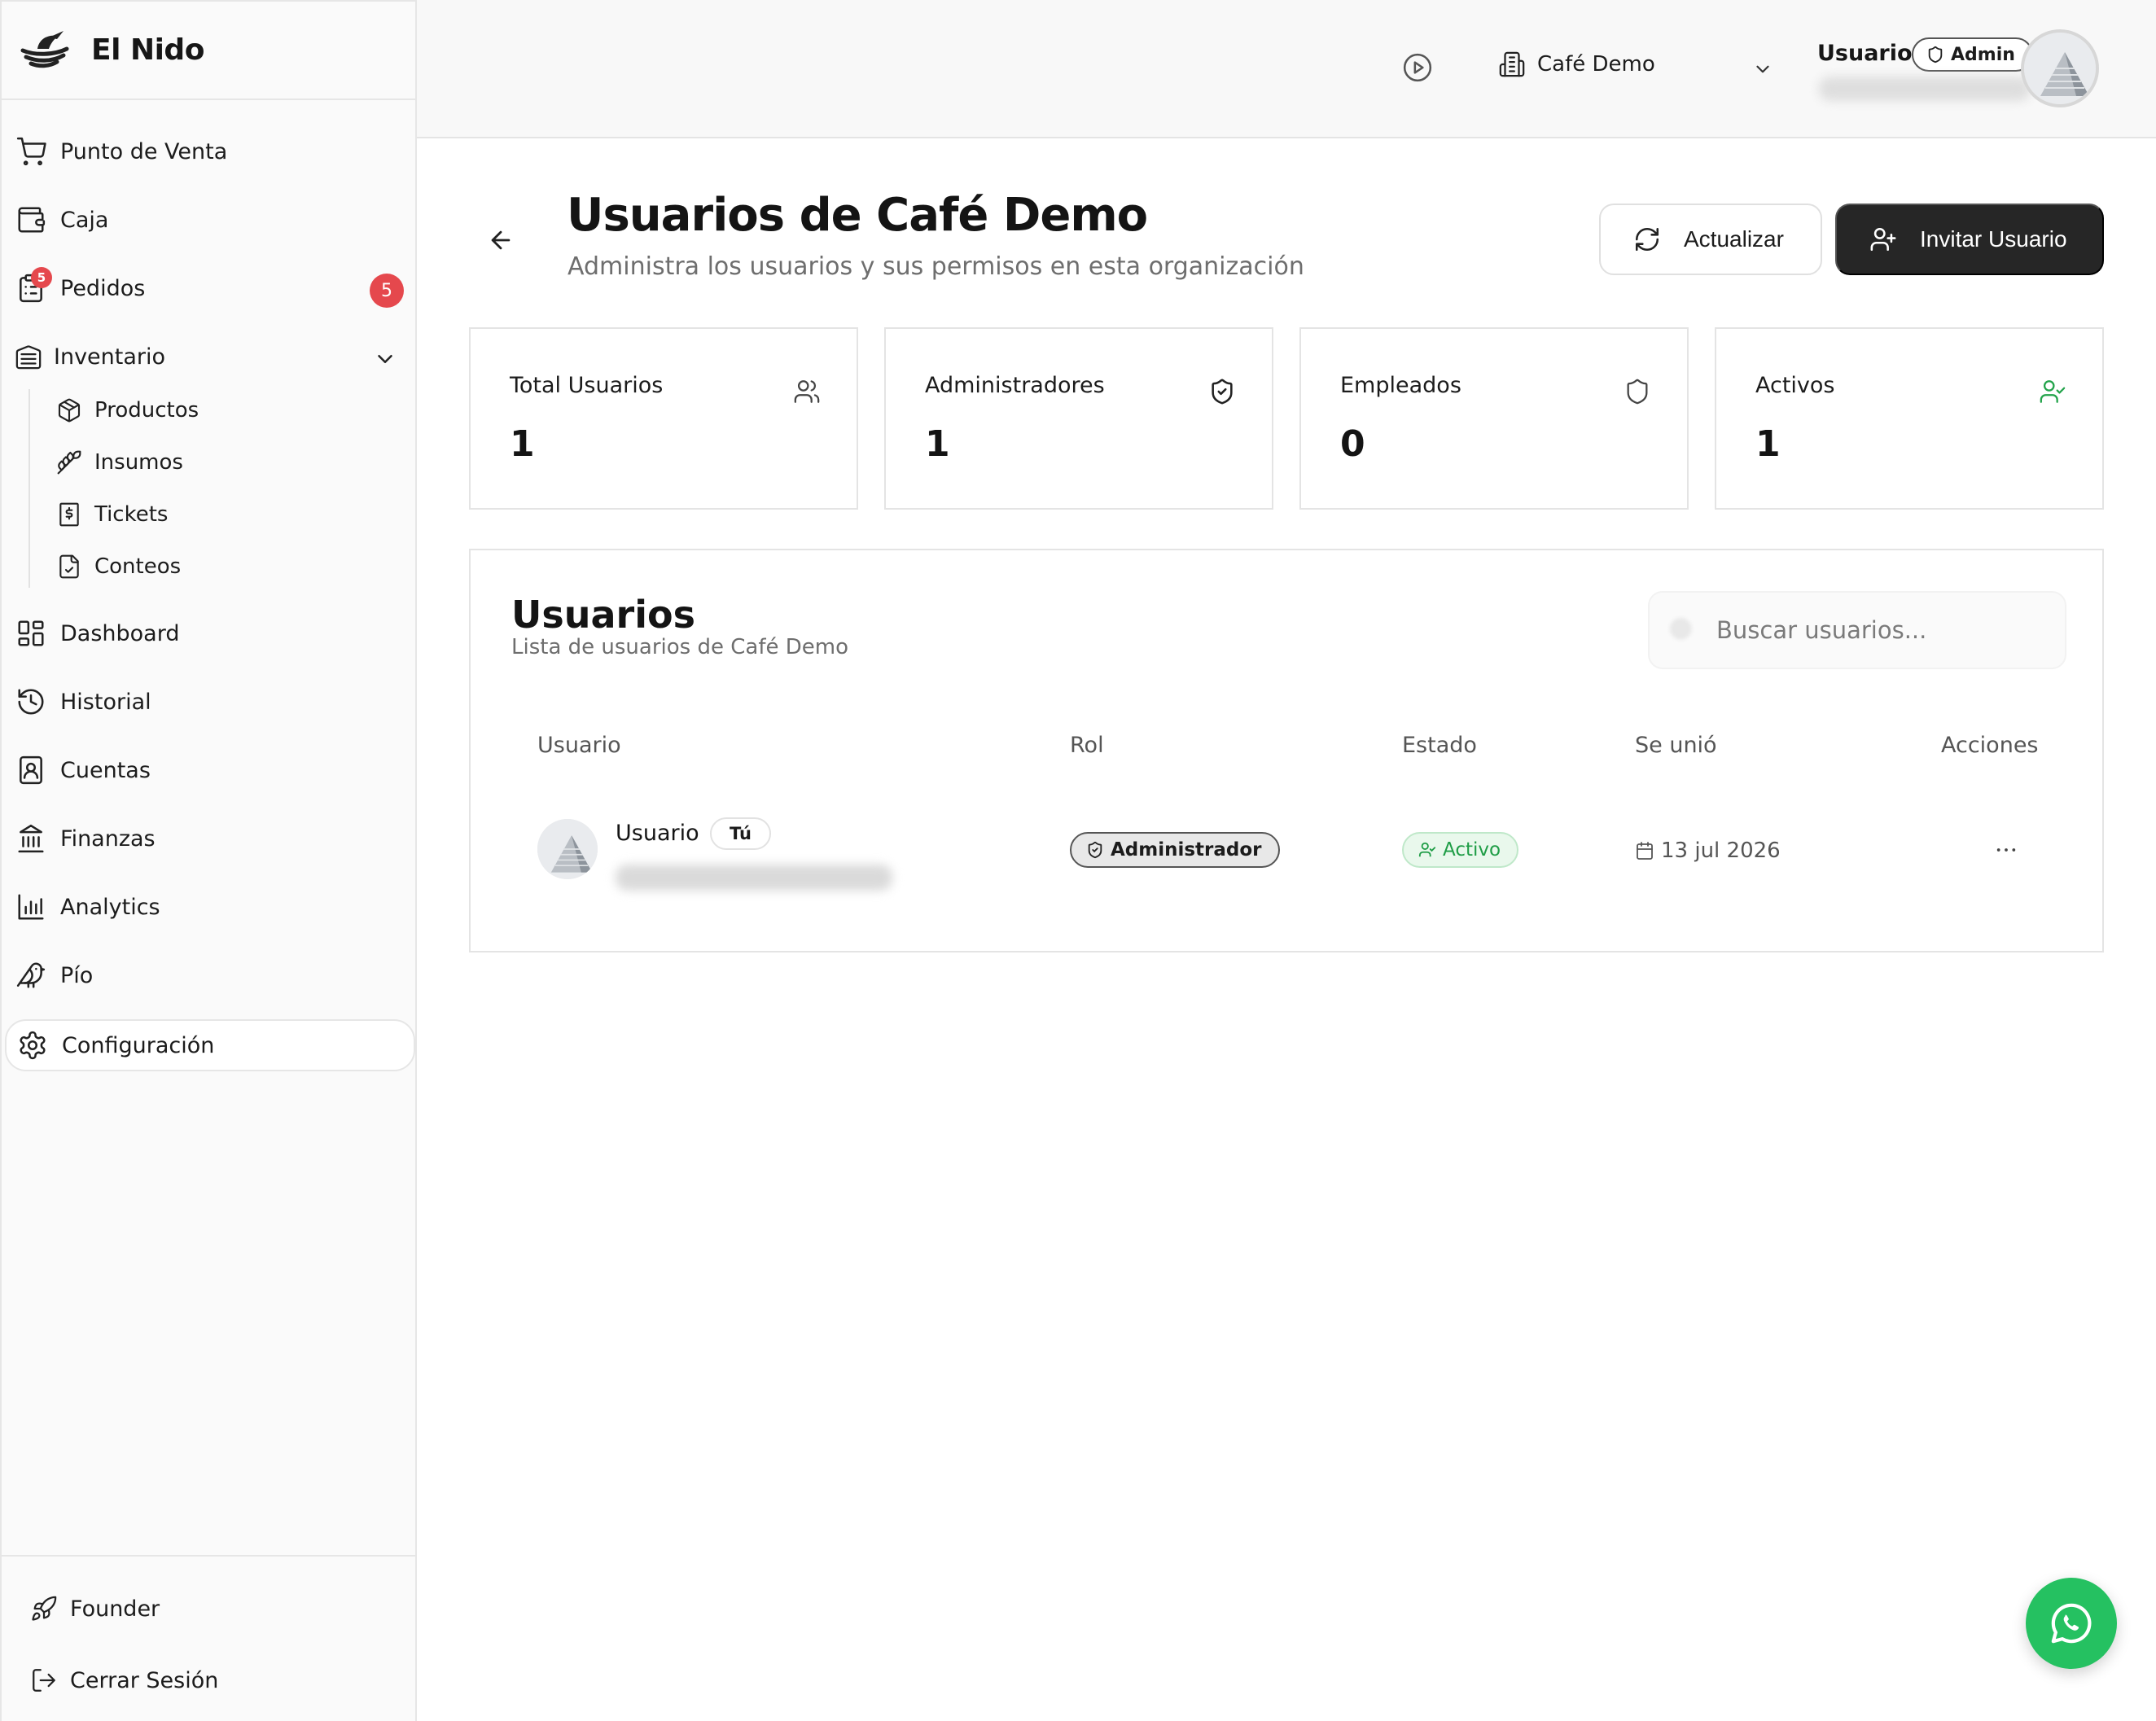 The image size is (2156, 1721). What do you see at coordinates (1970, 239) in the screenshot?
I see `invite-user-button: Invitar Usuario` at bounding box center [1970, 239].